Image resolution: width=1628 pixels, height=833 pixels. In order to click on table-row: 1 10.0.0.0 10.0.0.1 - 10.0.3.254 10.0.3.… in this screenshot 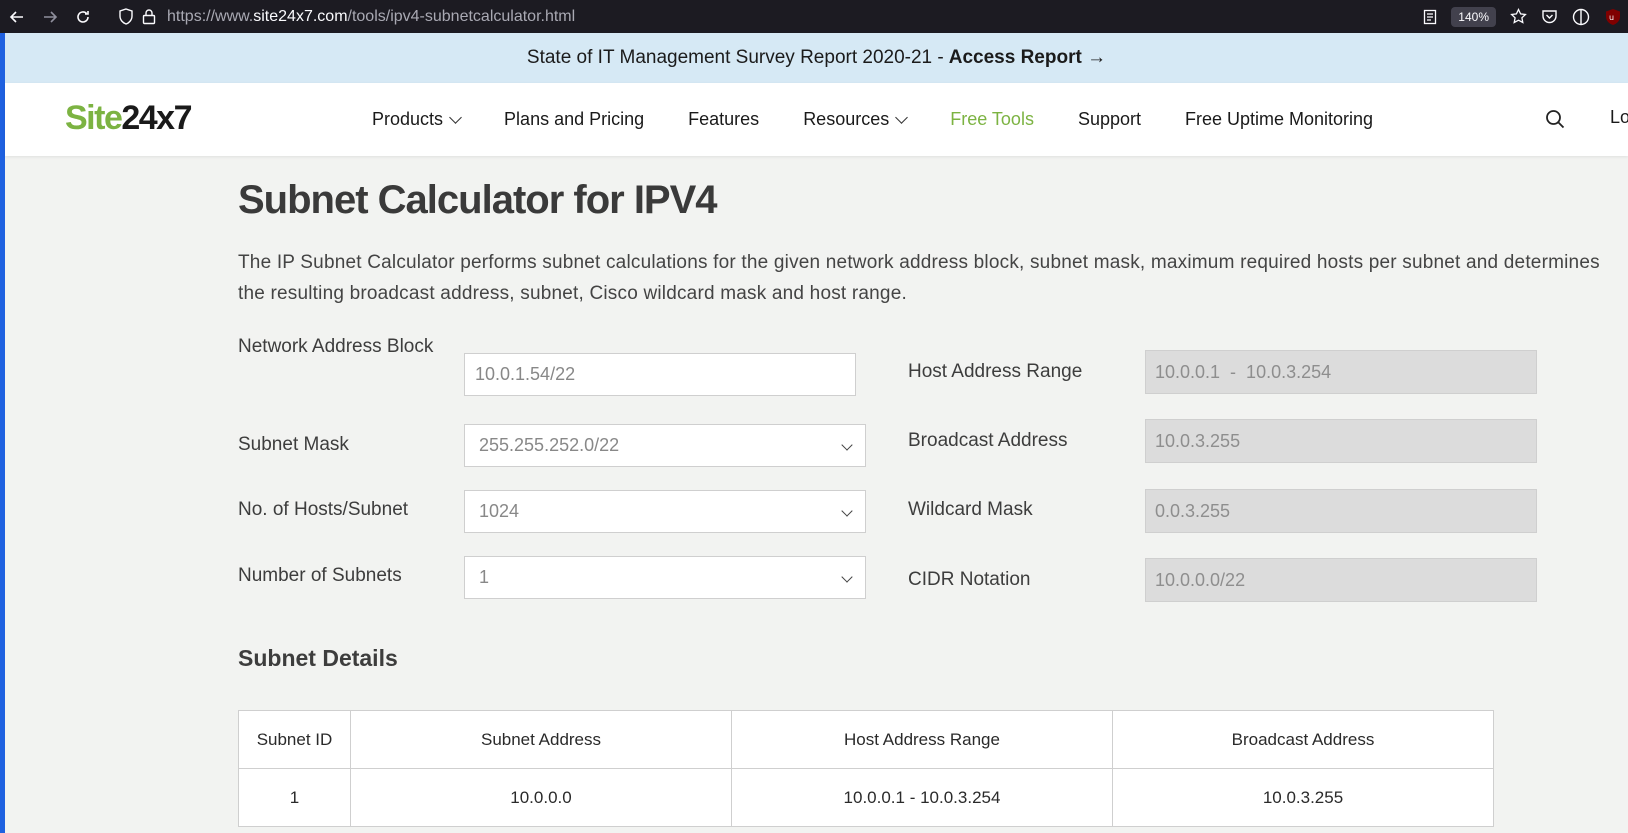, I will do `click(866, 797)`.